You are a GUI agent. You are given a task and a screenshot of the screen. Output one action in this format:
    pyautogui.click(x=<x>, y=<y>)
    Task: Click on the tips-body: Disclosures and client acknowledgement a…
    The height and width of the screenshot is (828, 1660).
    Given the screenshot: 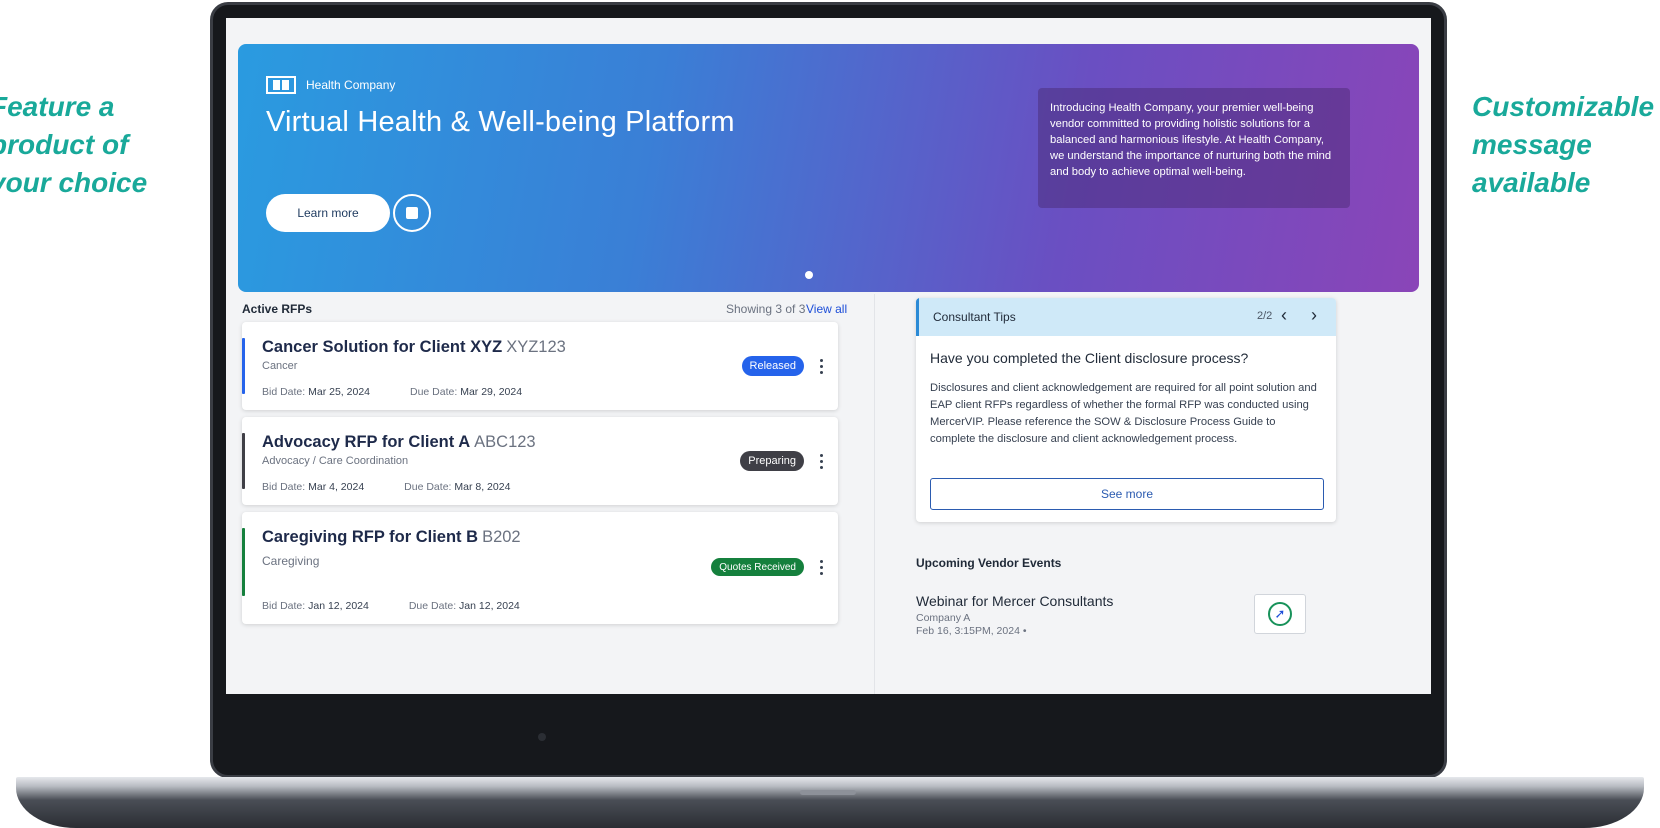 What is the action you would take?
    pyautogui.click(x=1123, y=413)
    